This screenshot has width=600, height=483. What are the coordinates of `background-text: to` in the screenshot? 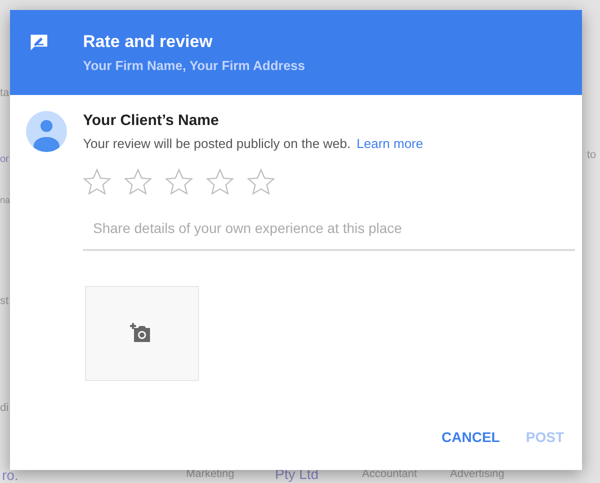 It's located at (591, 155).